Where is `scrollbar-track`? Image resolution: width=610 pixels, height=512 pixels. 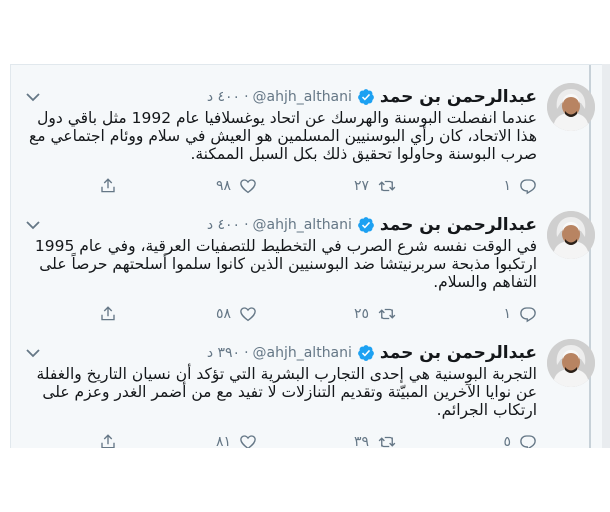
scrollbar-track is located at coordinates (606, 256).